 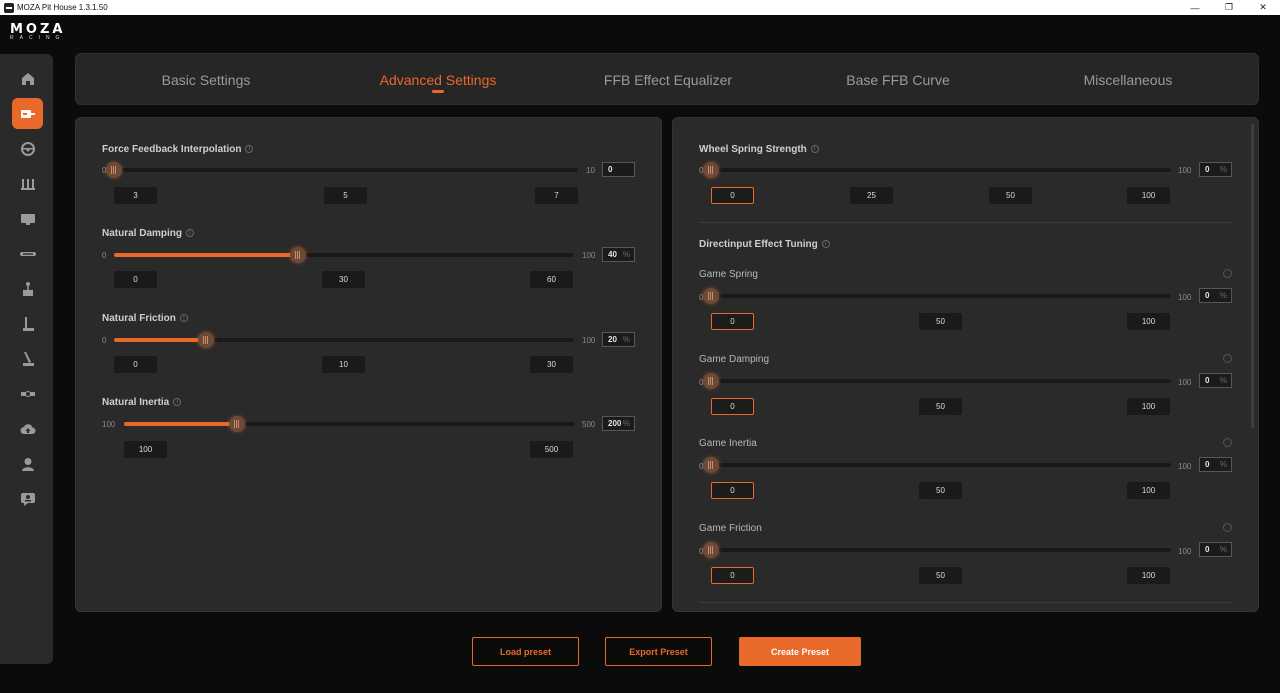 What do you see at coordinates (668, 80) in the screenshot?
I see `tab-ffb-effect-equalizer: FFB Effect Equalizer` at bounding box center [668, 80].